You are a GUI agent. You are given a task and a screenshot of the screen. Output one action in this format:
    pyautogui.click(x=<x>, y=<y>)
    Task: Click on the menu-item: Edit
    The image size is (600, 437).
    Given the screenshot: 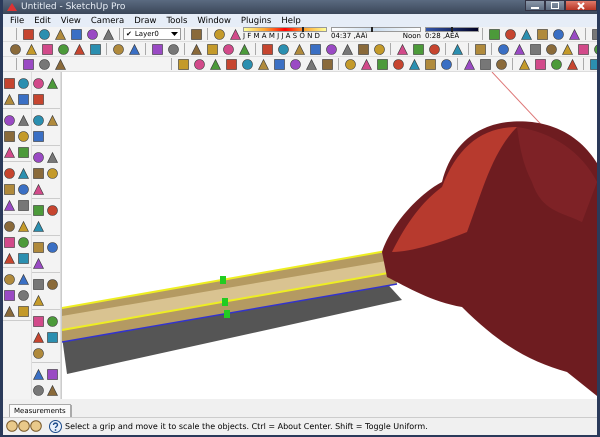 What is the action you would take?
    pyautogui.click(x=42, y=21)
    